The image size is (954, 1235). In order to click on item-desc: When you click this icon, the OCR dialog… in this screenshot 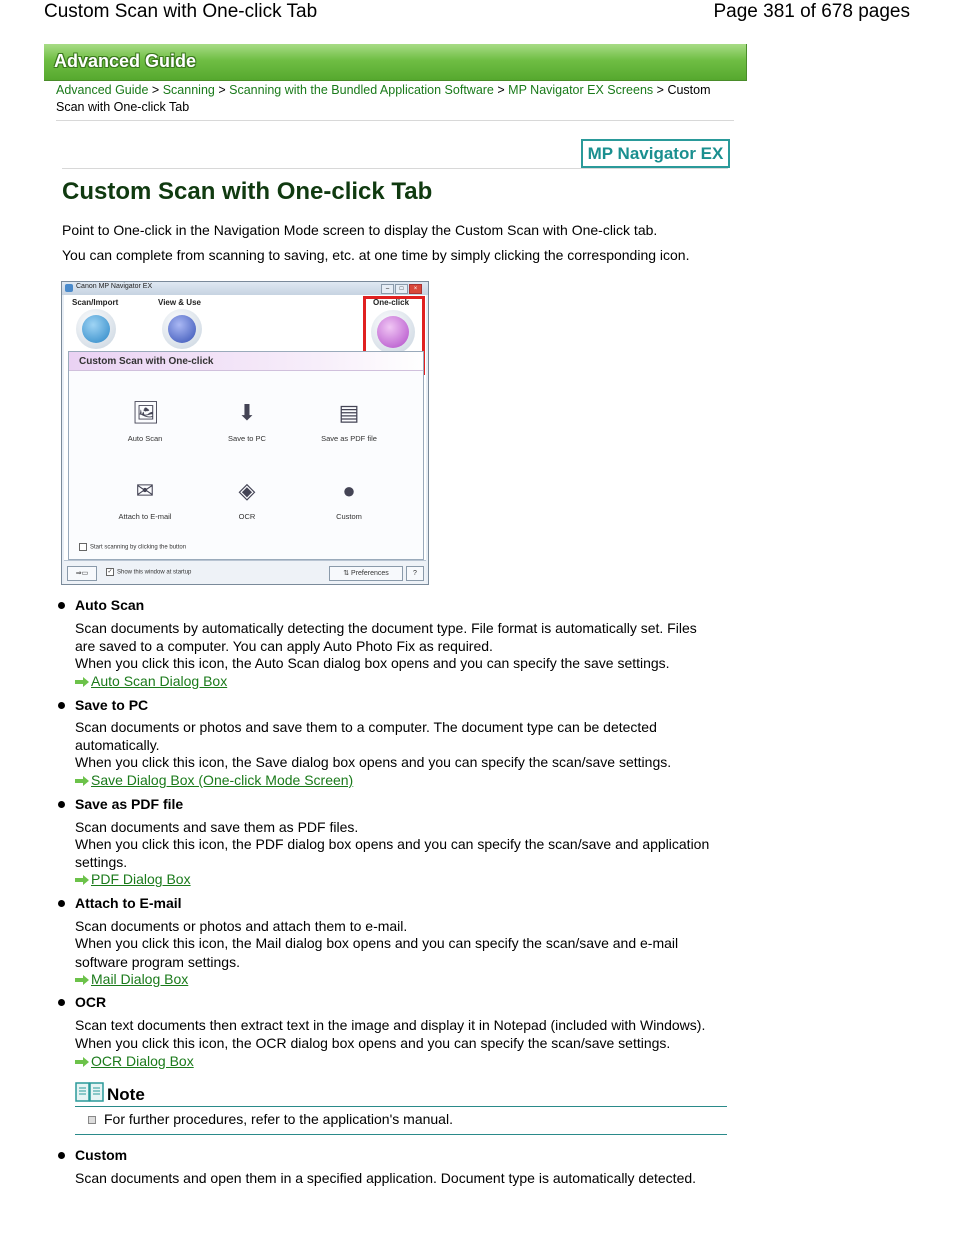, I will do `click(373, 1043)`.